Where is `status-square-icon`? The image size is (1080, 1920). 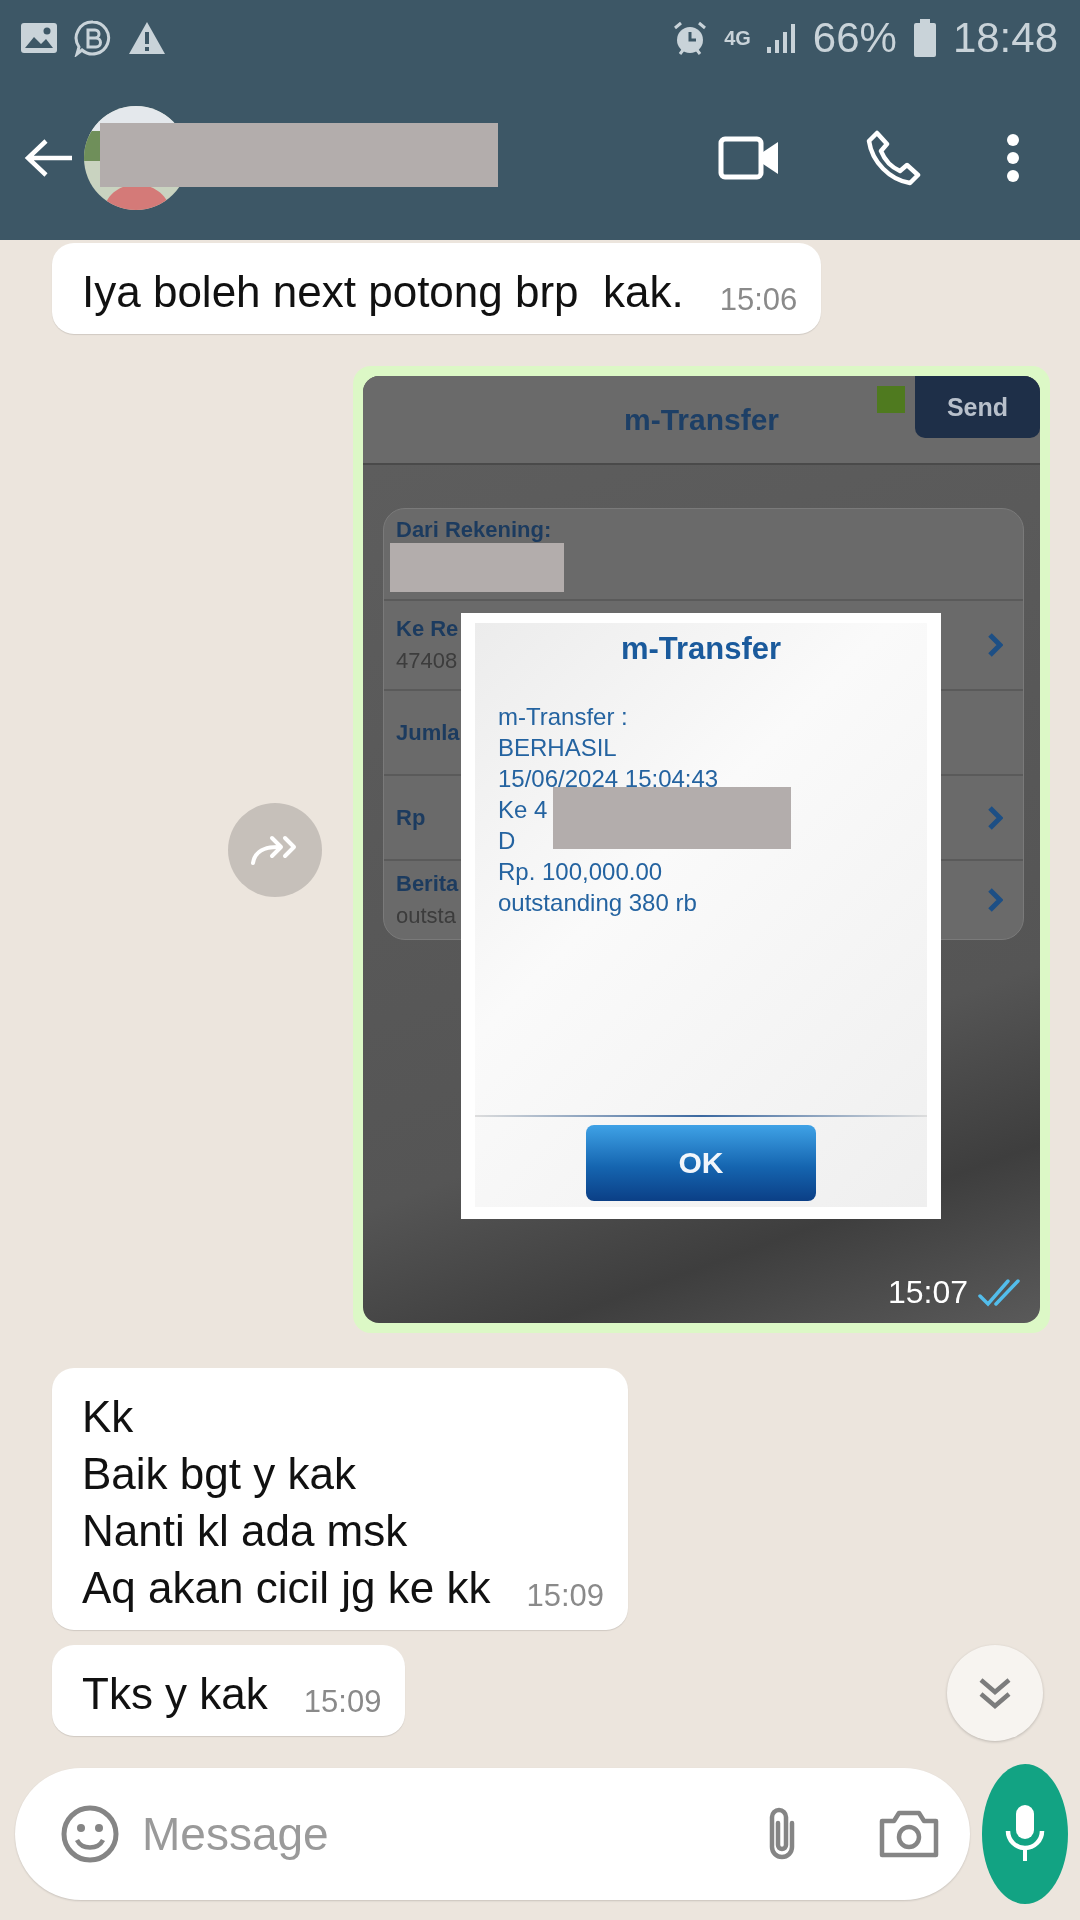
status-square-icon is located at coordinates (891, 399).